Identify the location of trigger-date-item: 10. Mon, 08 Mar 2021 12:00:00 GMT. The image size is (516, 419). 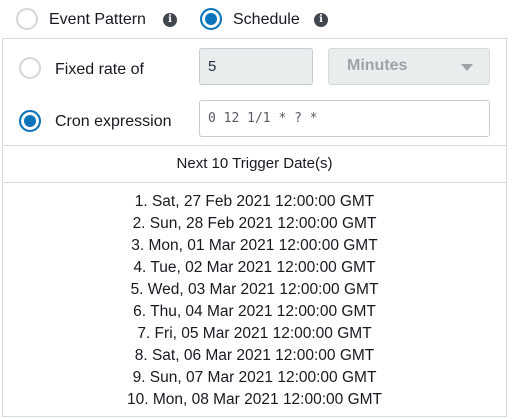
(254, 399).